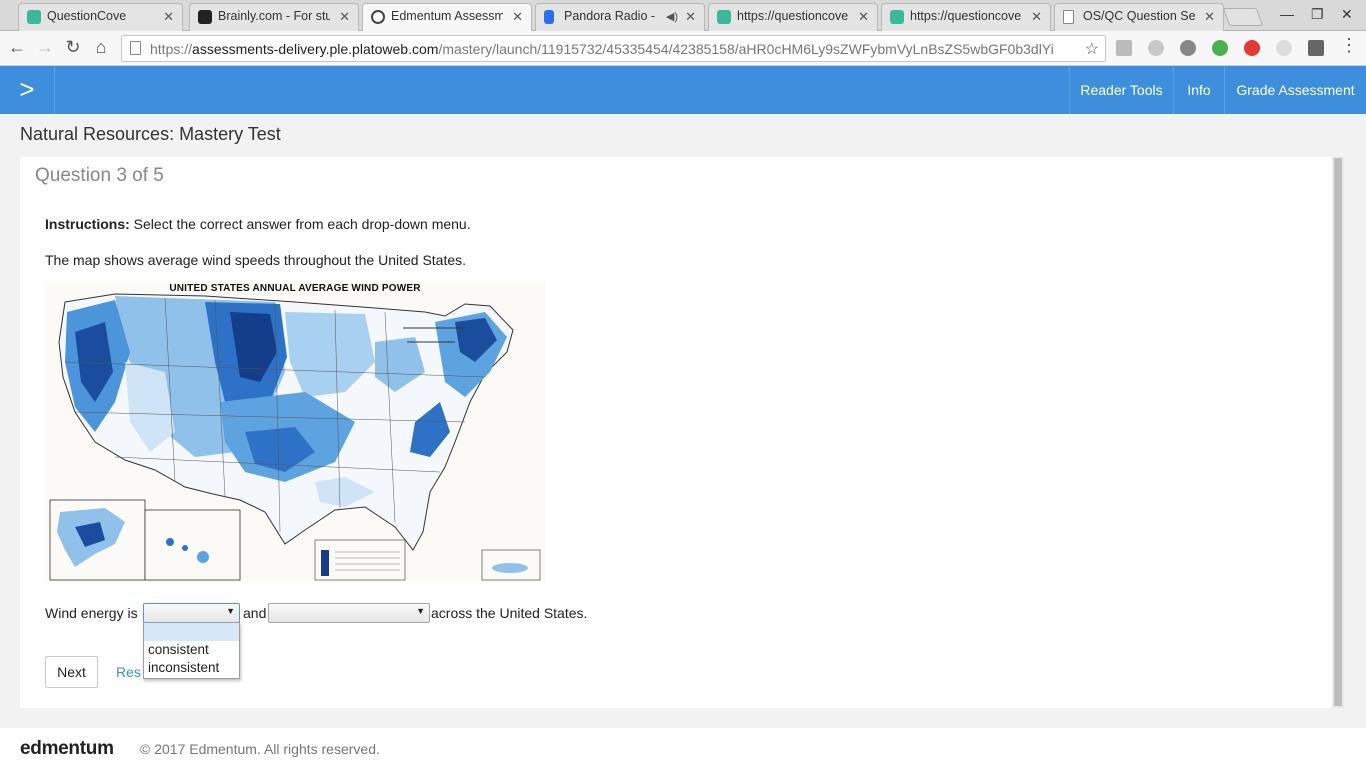 The height and width of the screenshot is (768, 1366). Describe the element at coordinates (191, 632) in the screenshot. I see `dropdown-option-empty` at that location.